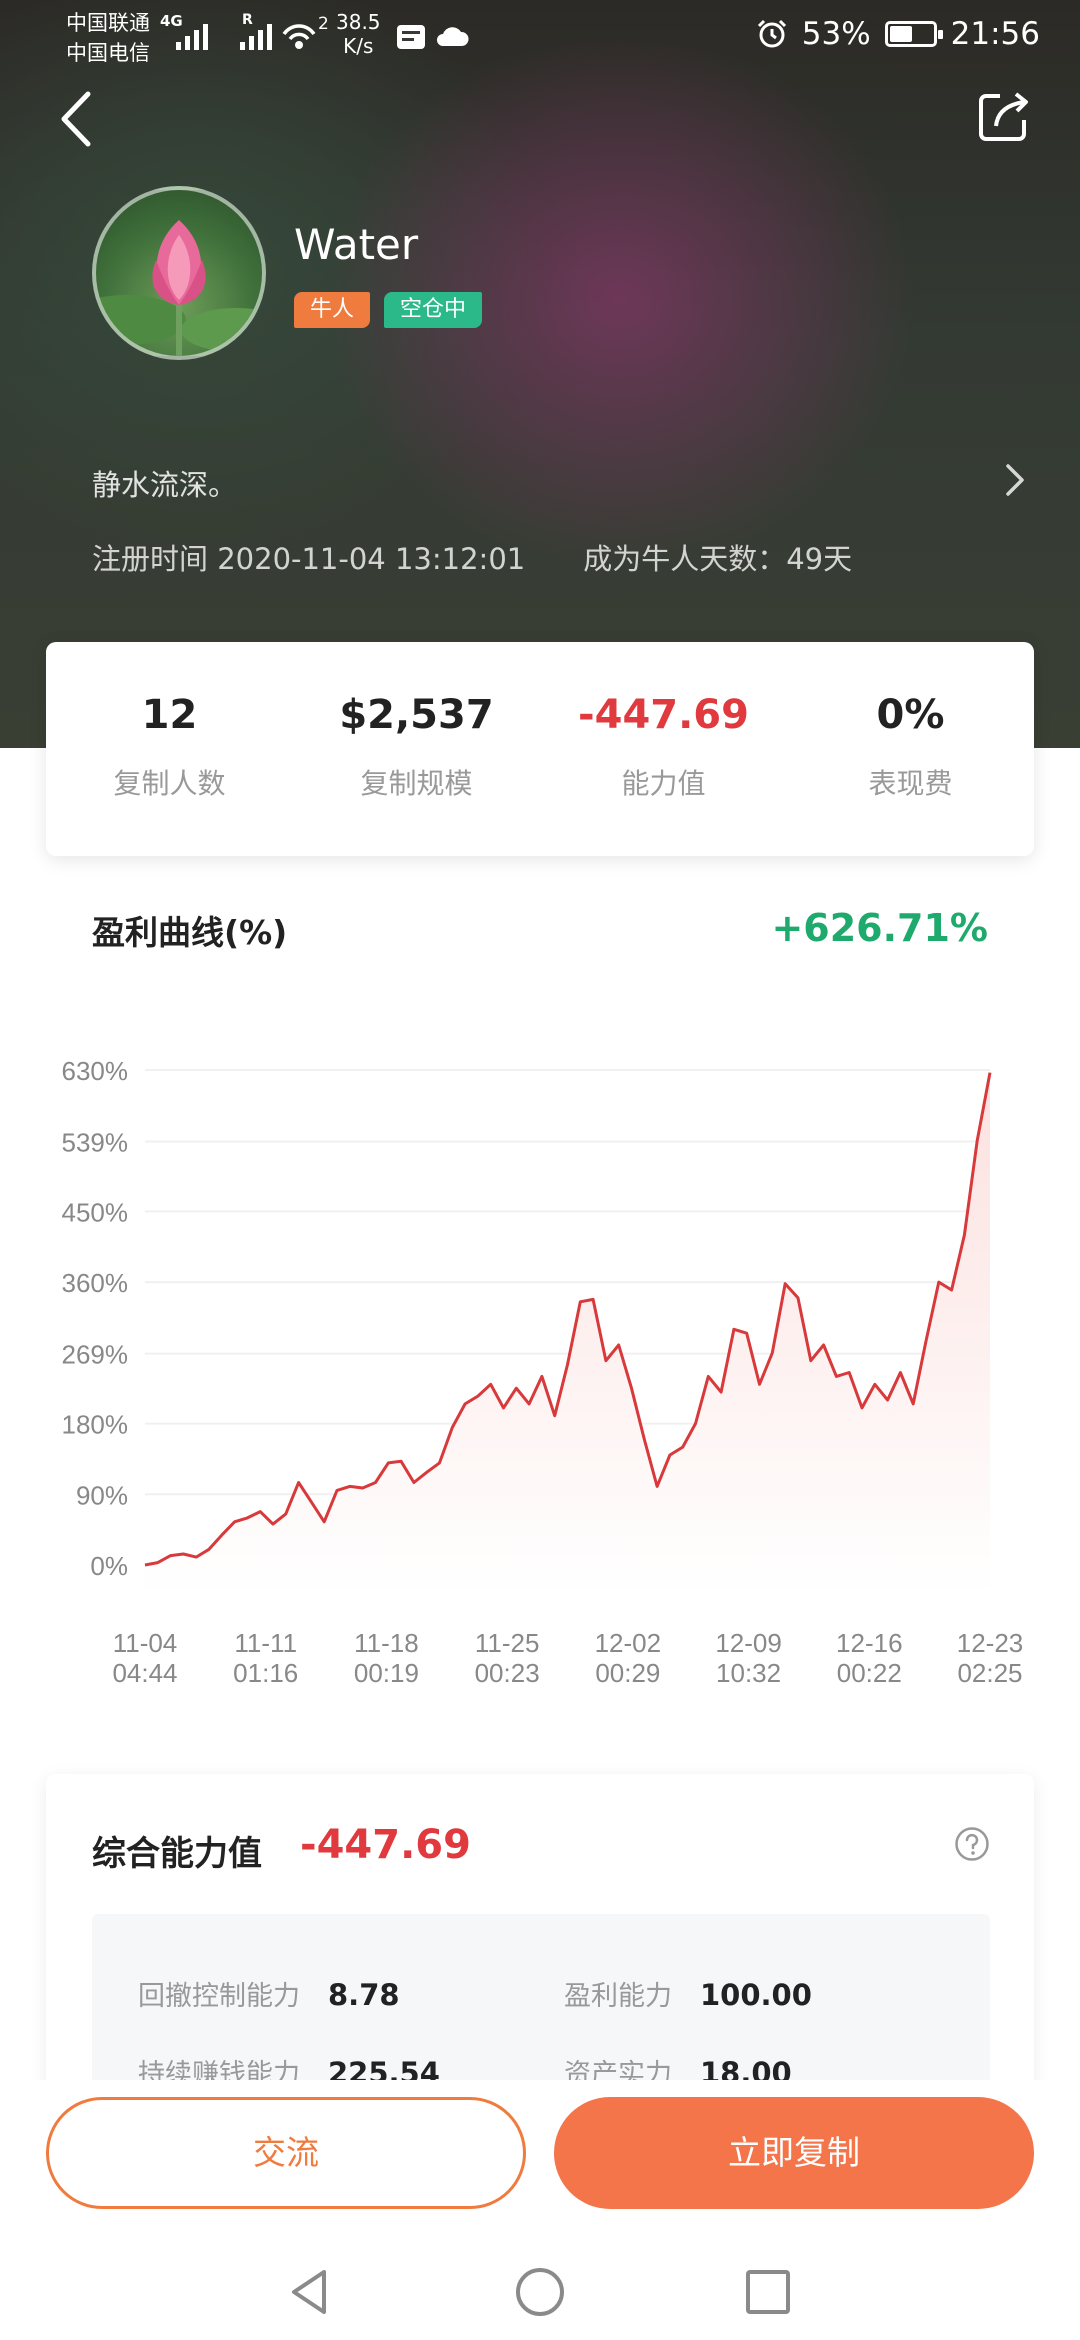  What do you see at coordinates (913, 34) in the screenshot?
I see `battery-icon` at bounding box center [913, 34].